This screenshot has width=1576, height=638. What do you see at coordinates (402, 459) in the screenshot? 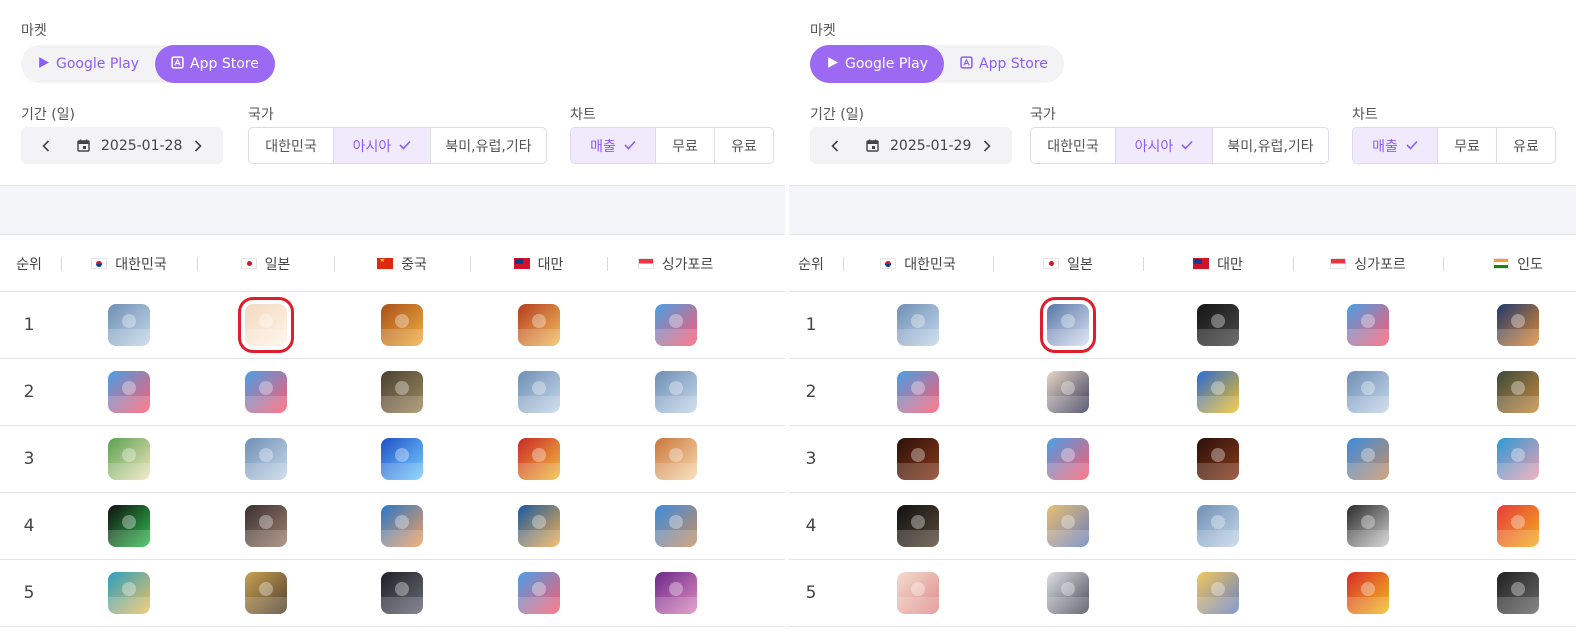
I see `blue-penguin-game-icon` at bounding box center [402, 459].